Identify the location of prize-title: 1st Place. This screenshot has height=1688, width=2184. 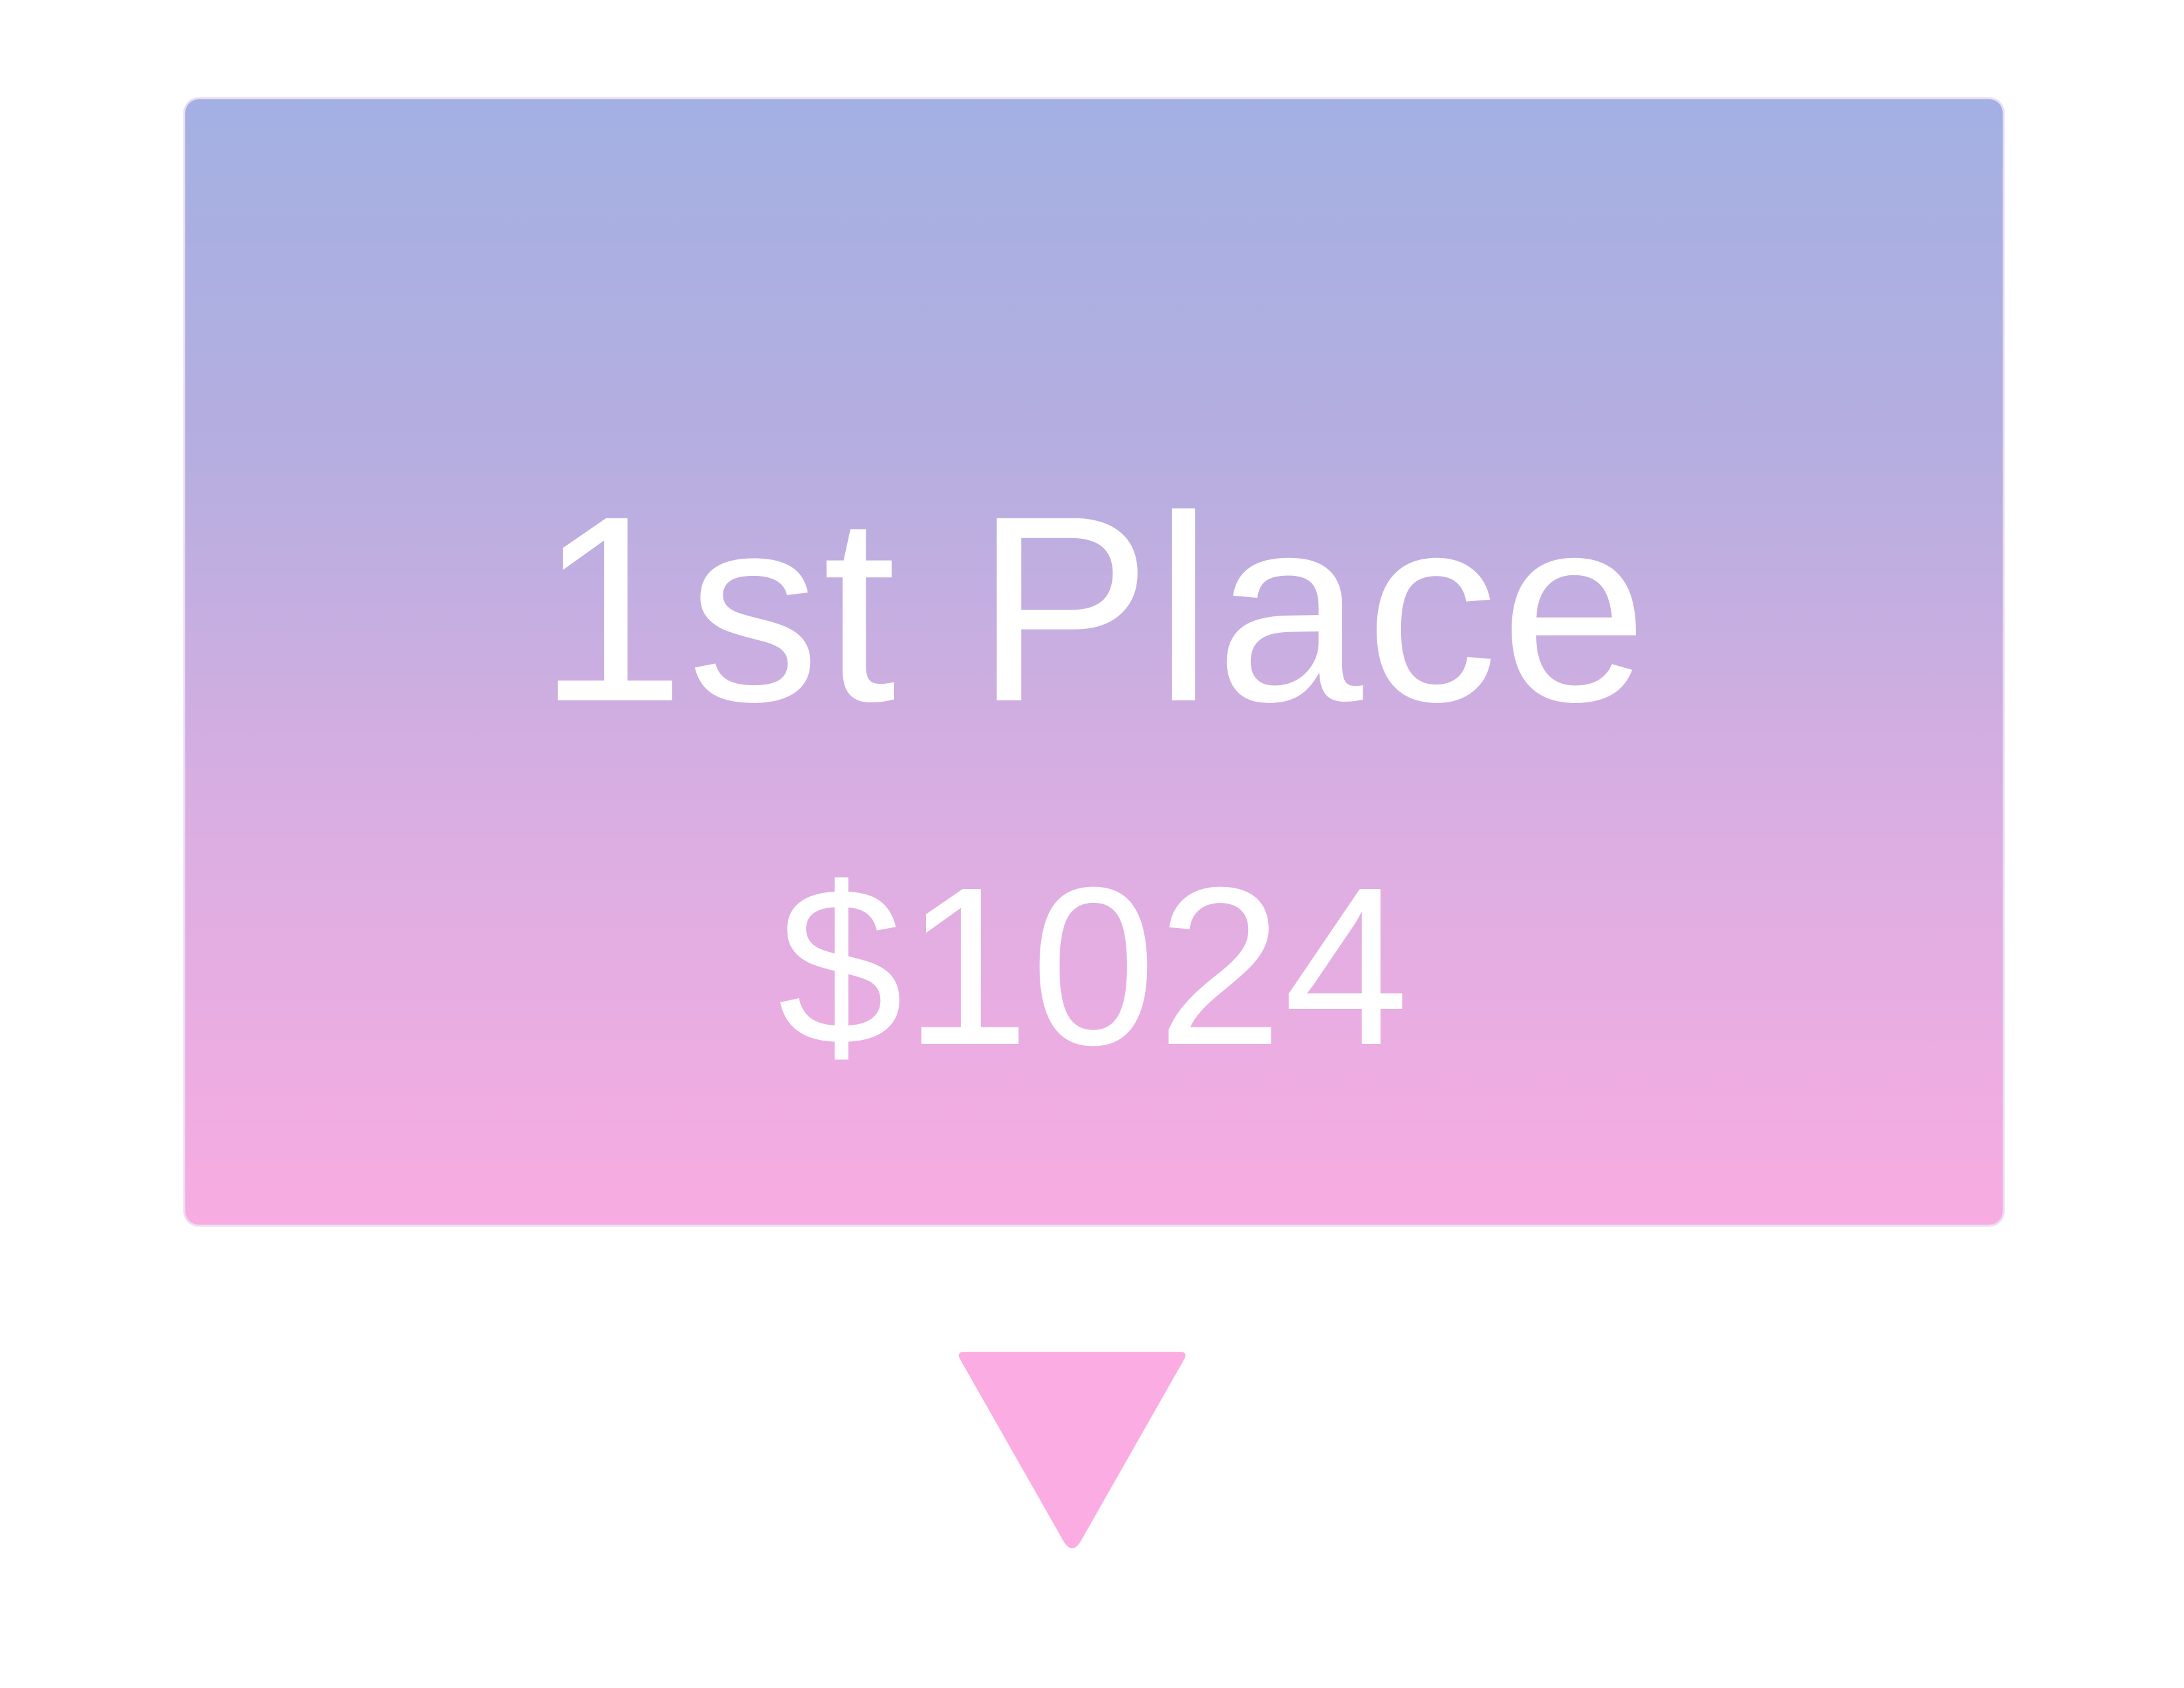
(1094, 609).